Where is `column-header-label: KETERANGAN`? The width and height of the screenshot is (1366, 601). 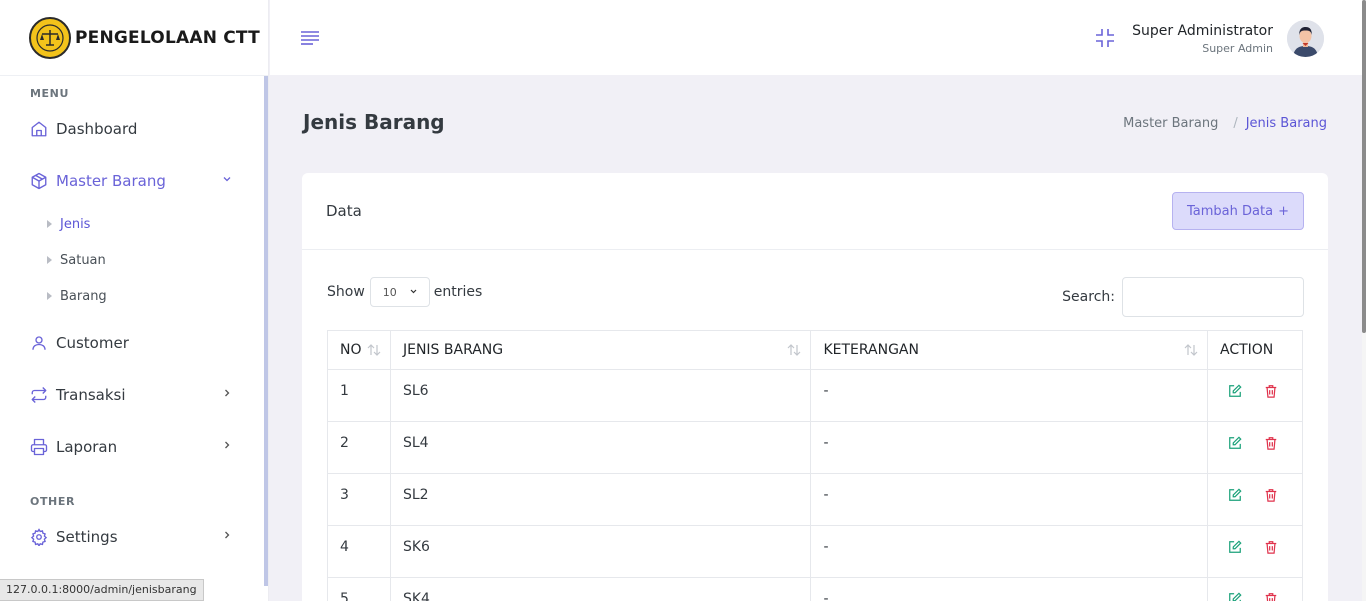 column-header-label: KETERANGAN is located at coordinates (871, 350).